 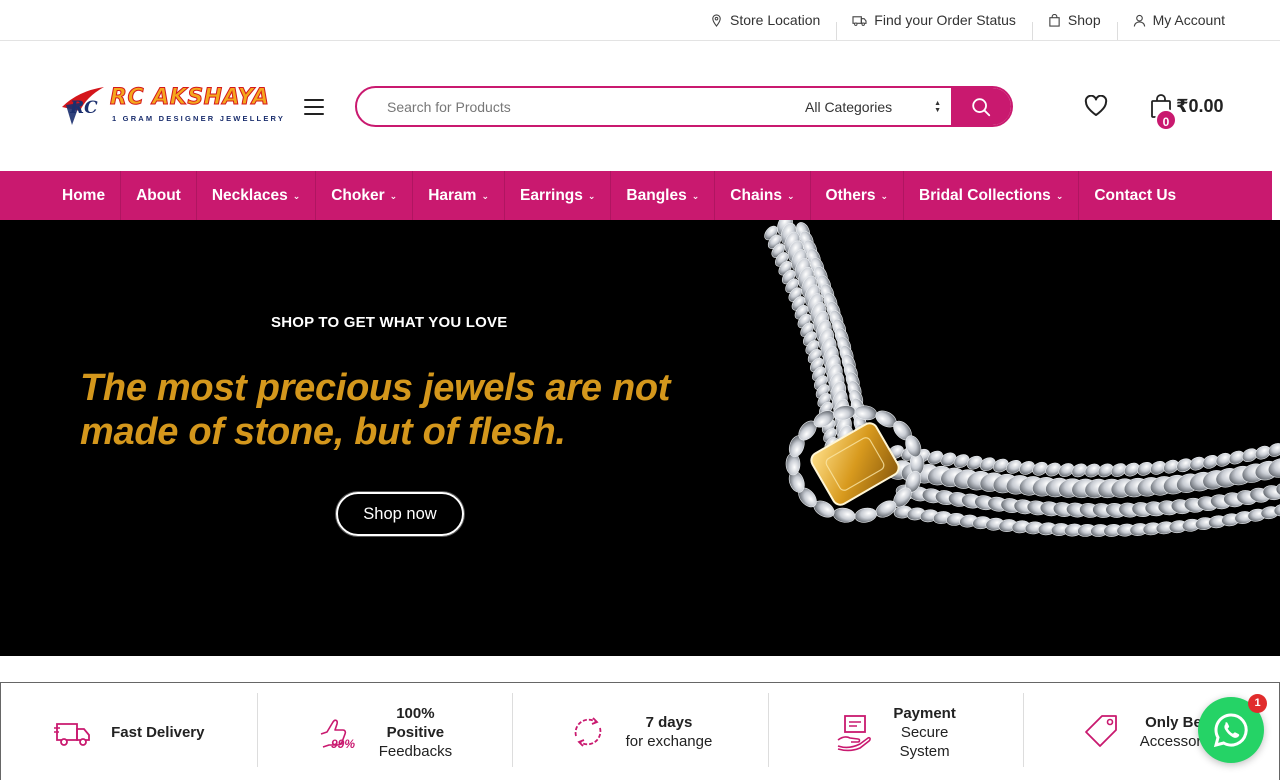 I want to click on logo-brand-text: RC AKSHAYA, so click(x=189, y=98).